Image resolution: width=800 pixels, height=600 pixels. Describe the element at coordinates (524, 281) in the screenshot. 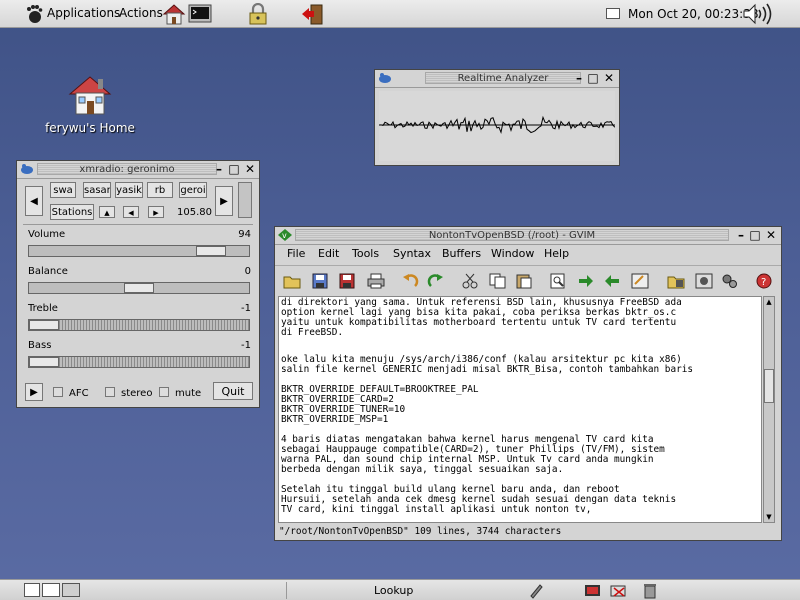

I see `paste-icon` at that location.